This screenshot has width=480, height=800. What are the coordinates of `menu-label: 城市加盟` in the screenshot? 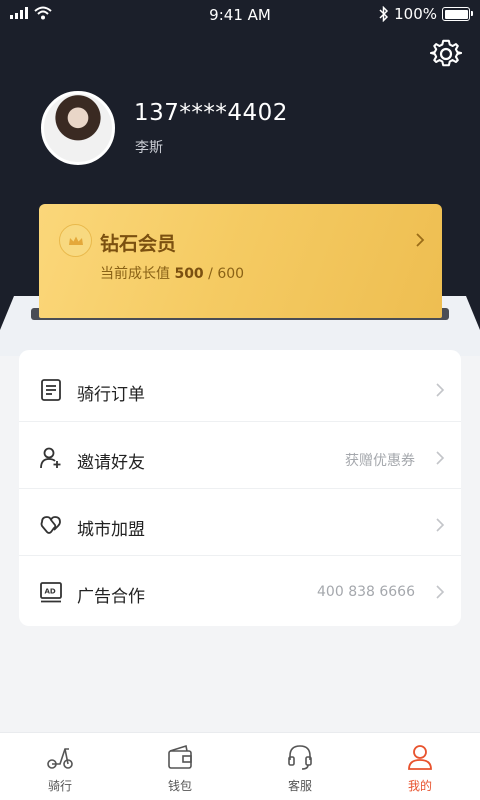 It's located at (111, 530).